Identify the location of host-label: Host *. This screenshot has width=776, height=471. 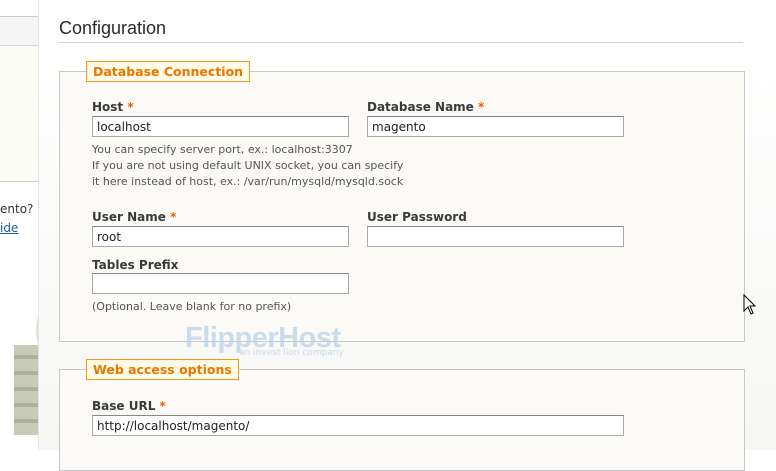
(113, 107).